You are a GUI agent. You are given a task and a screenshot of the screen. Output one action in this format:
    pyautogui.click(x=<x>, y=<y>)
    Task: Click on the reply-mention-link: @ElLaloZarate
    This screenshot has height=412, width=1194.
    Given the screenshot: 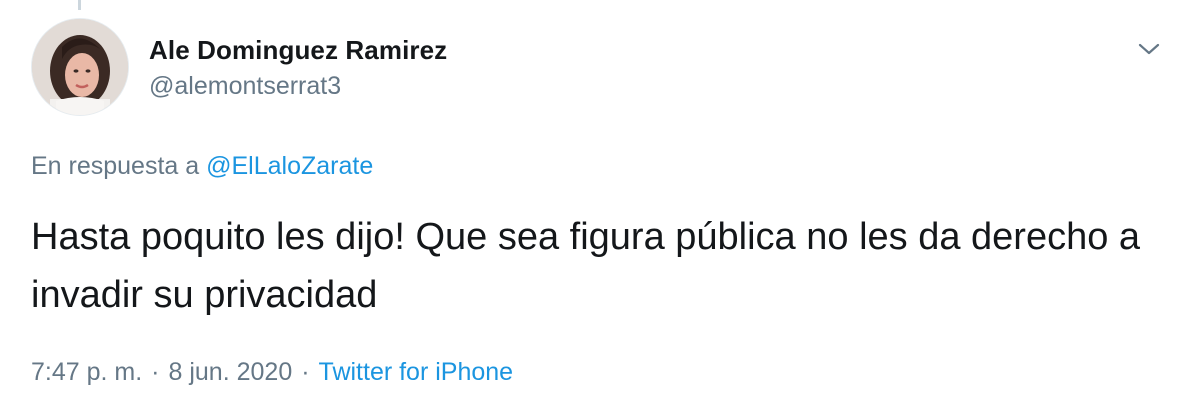 What is the action you would take?
    pyautogui.click(x=289, y=166)
    